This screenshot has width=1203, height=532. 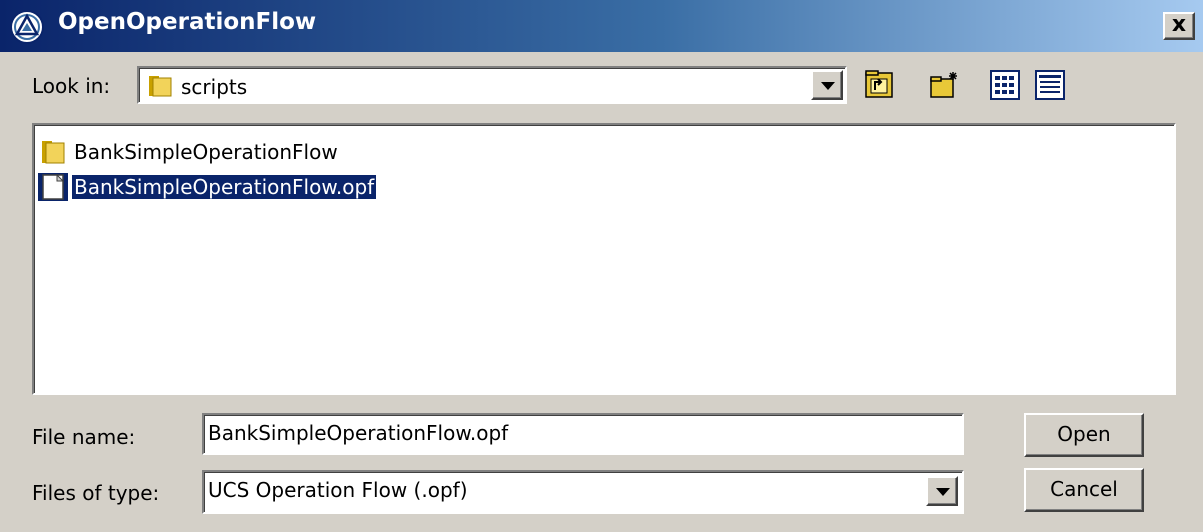 What do you see at coordinates (1005, 85) in the screenshot?
I see `list-view-icon` at bounding box center [1005, 85].